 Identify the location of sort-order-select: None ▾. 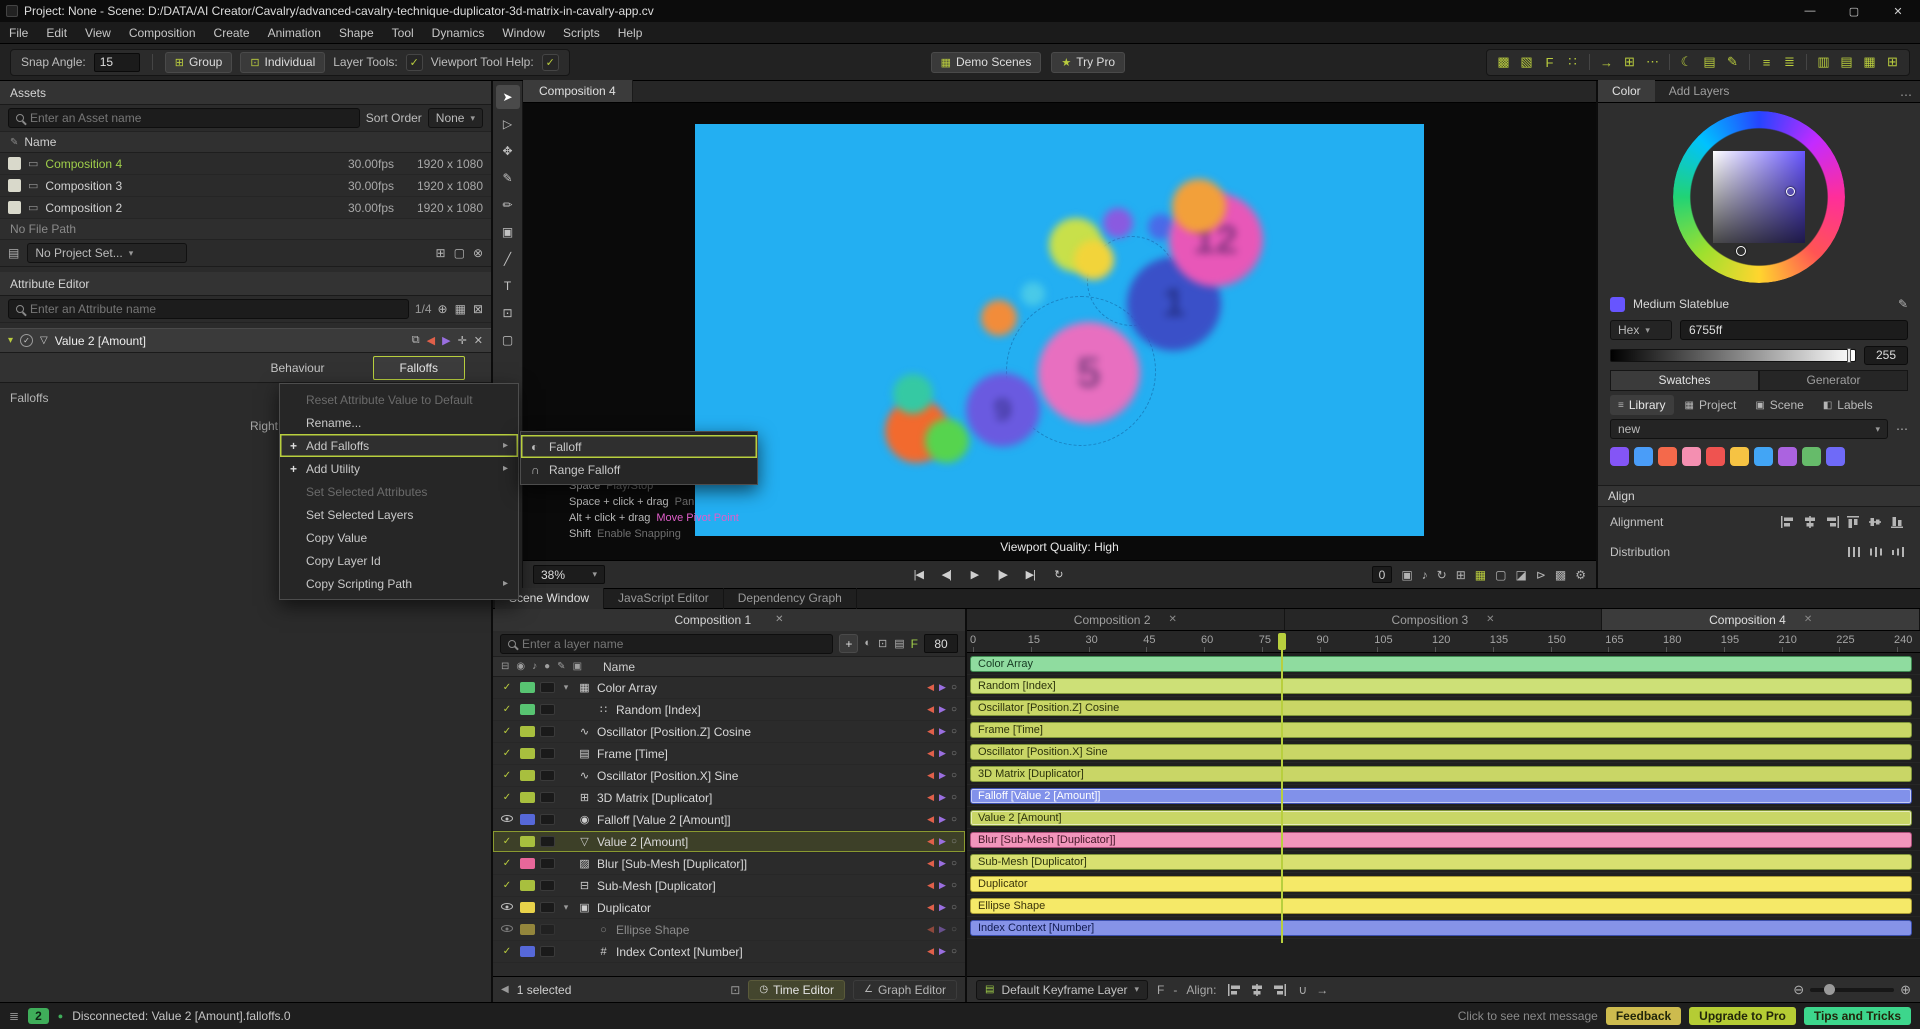
(455, 118).